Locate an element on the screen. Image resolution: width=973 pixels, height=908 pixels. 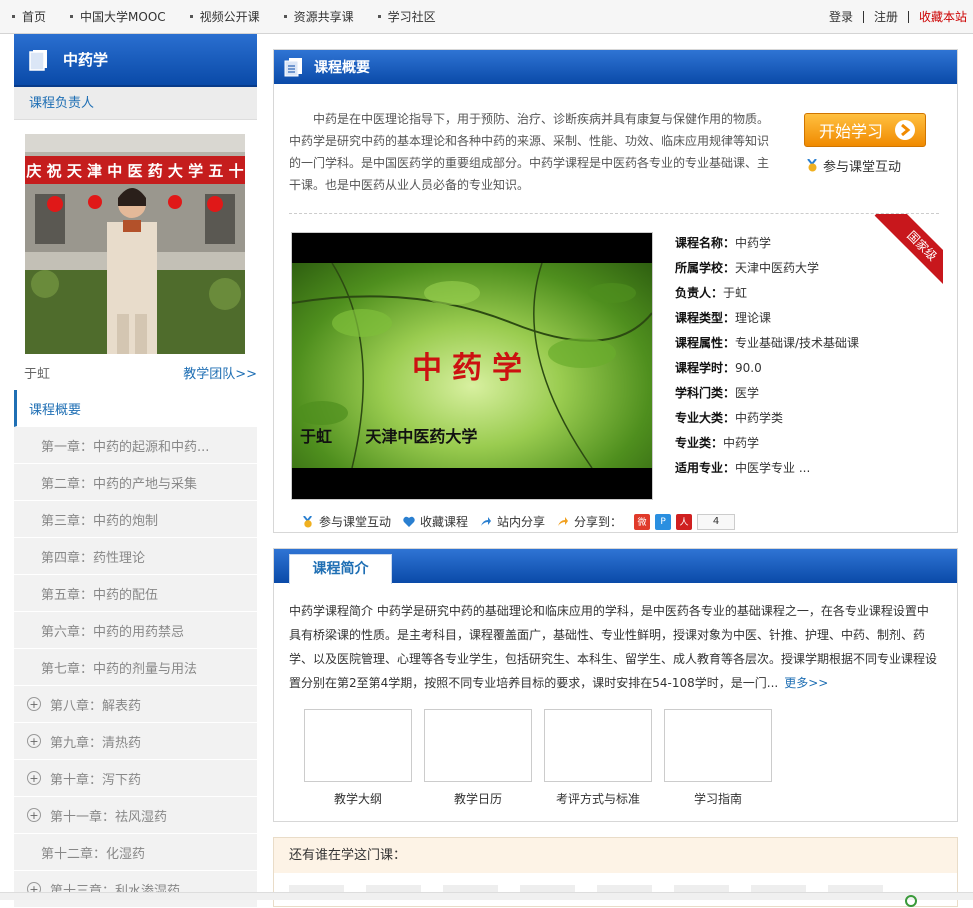
sidebar-item-chapter: + 第八章：解表药 is located at coordinates (135, 704).